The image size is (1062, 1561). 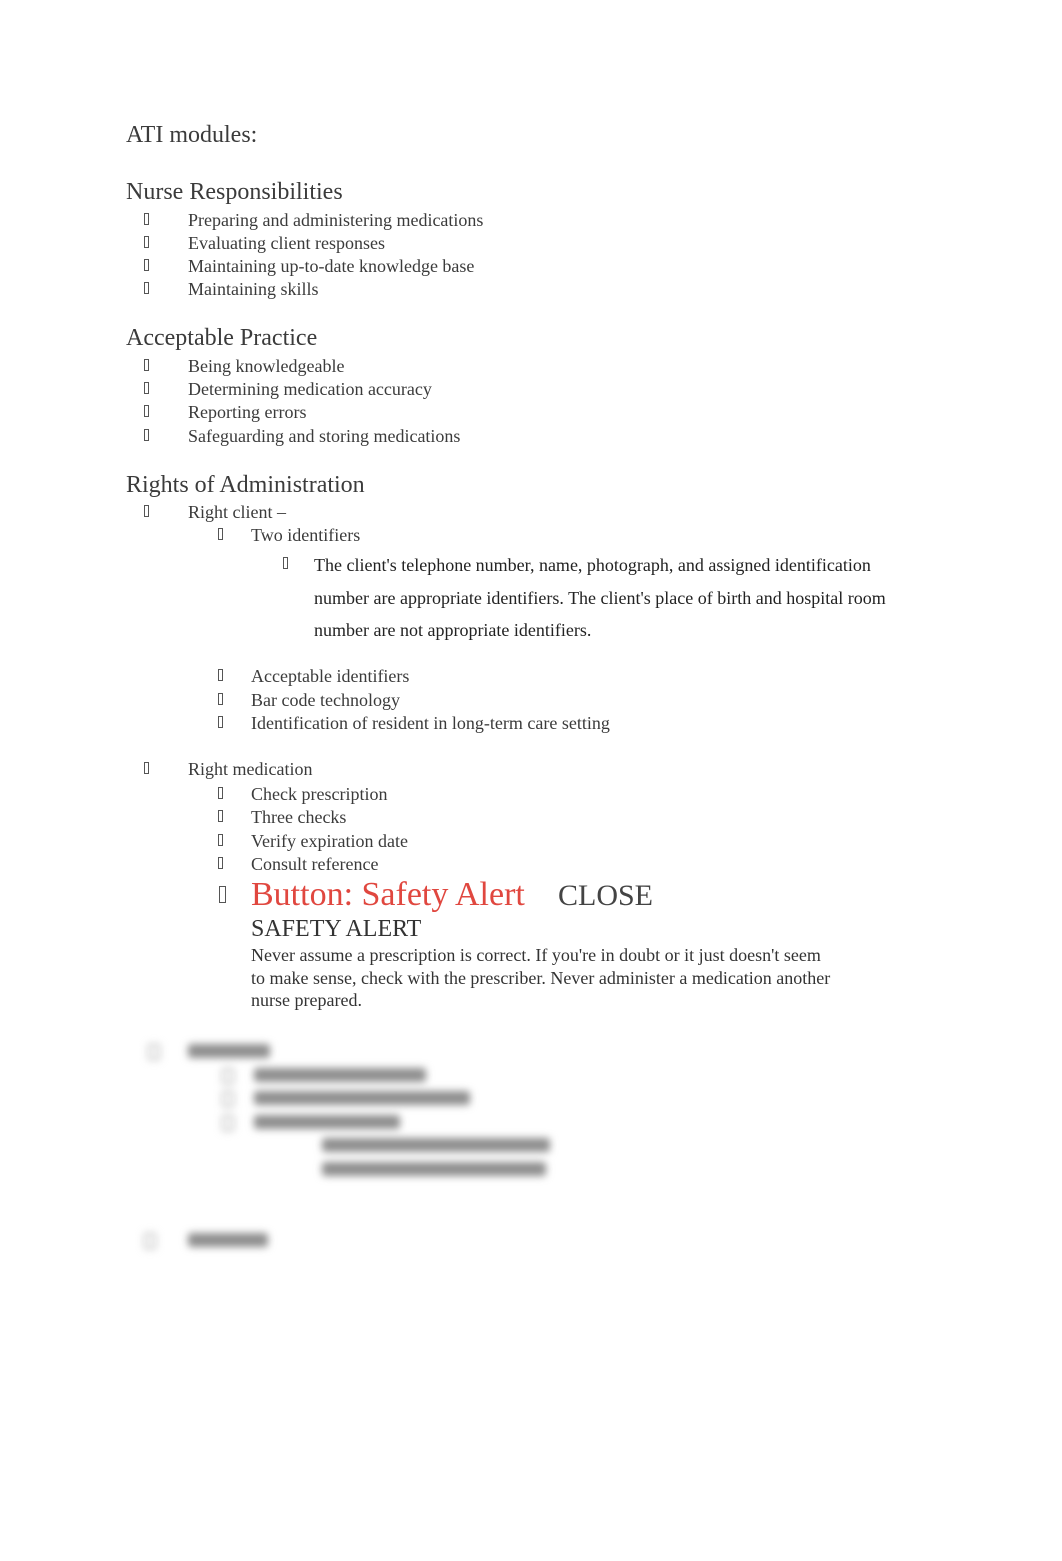 I want to click on section-heading-rights-of-administration: Rights of Administration, so click(x=245, y=485).